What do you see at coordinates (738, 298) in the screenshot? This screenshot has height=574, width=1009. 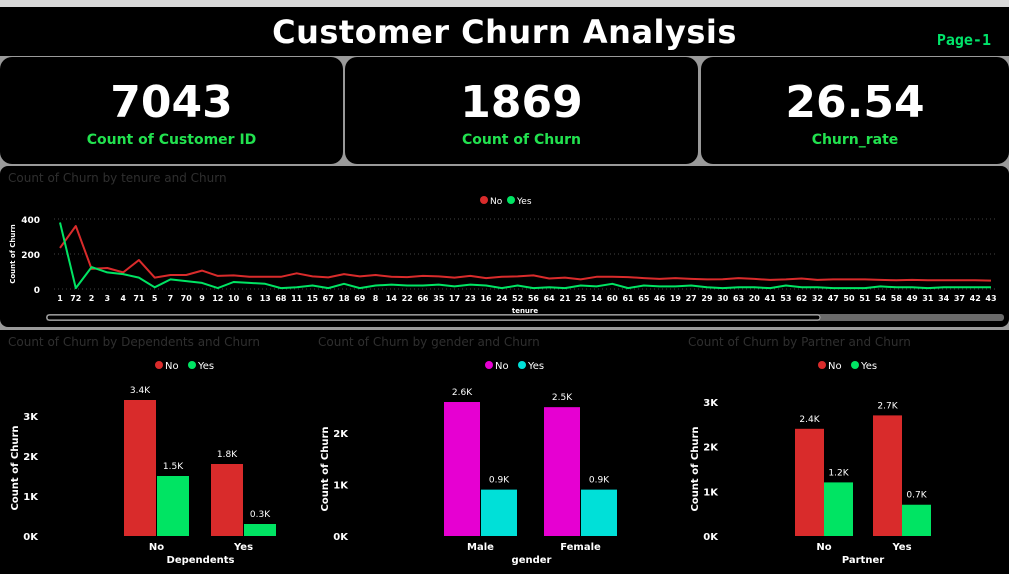 I see `x-tick-label: 63` at bounding box center [738, 298].